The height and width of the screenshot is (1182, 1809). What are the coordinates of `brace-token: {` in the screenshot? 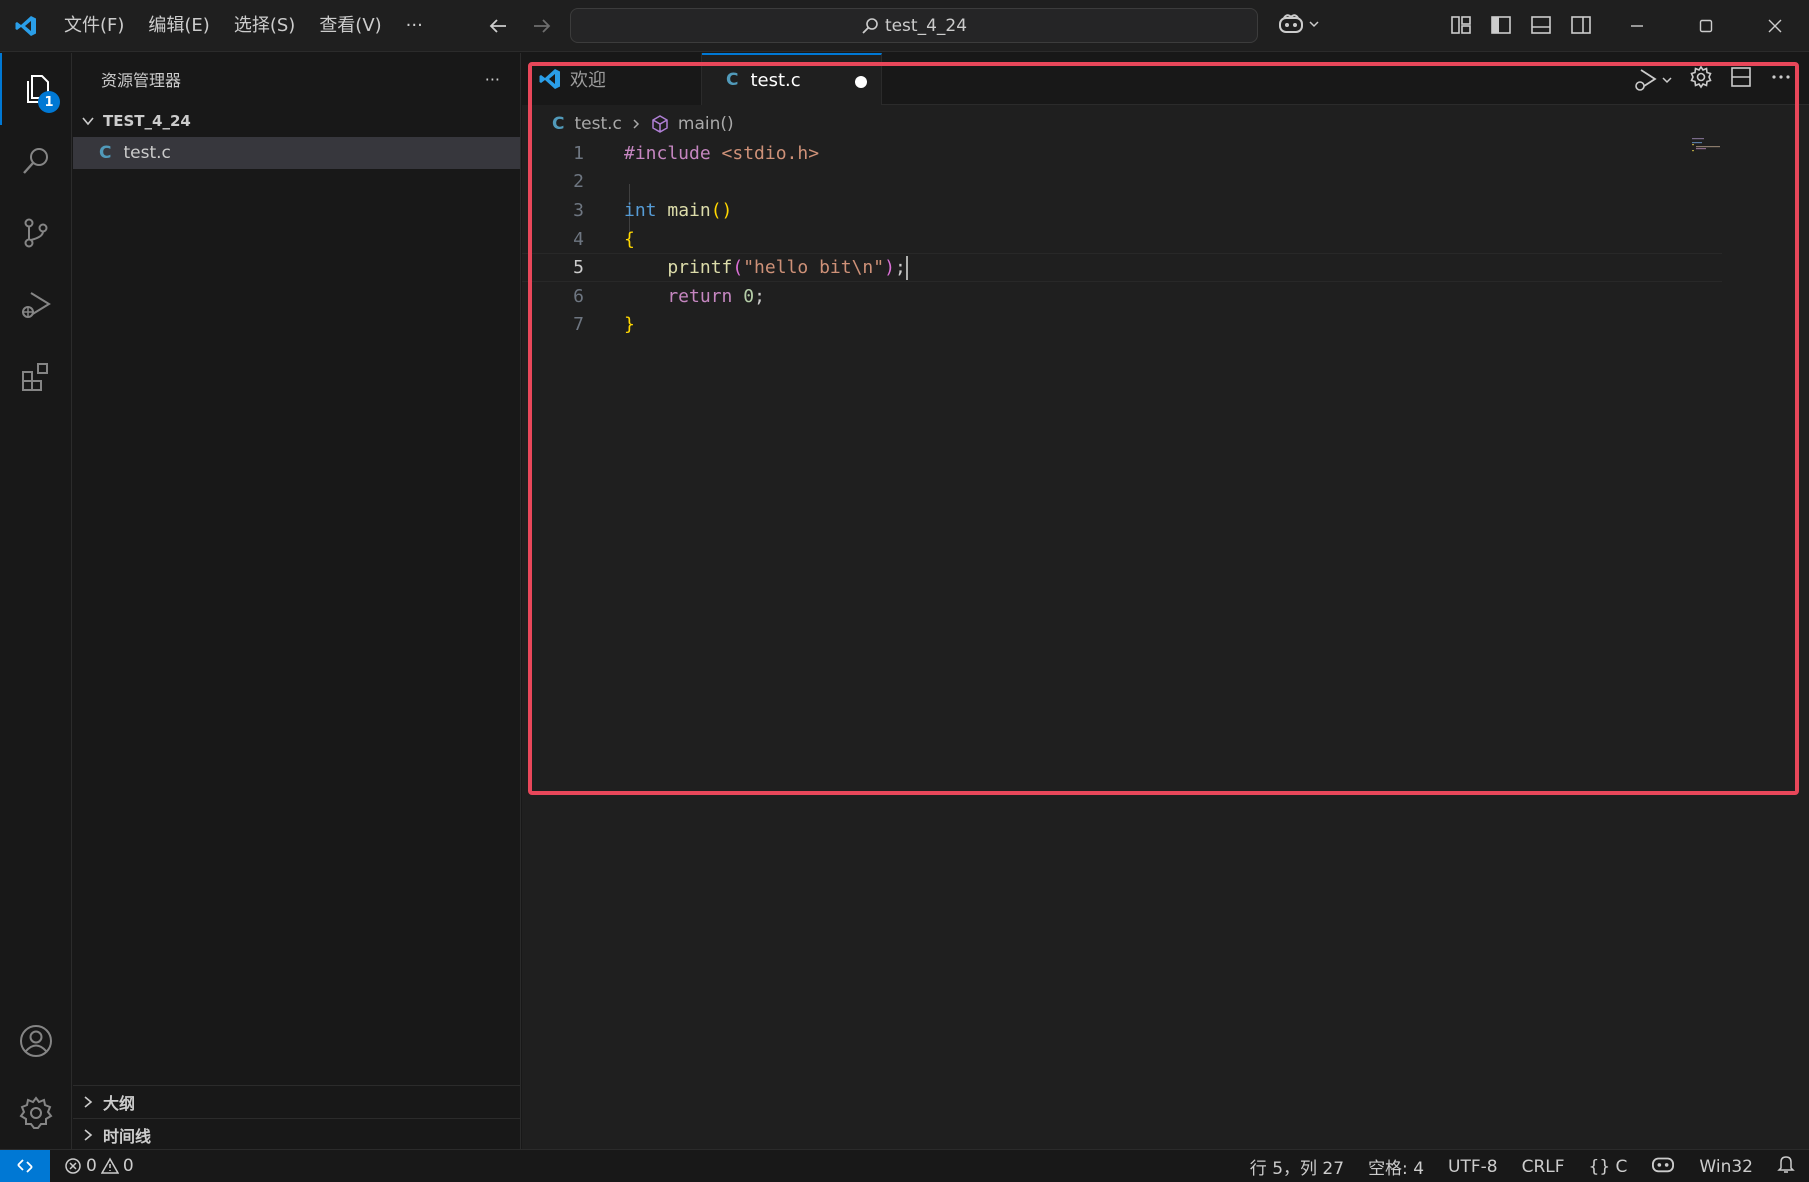 It's located at (629, 239).